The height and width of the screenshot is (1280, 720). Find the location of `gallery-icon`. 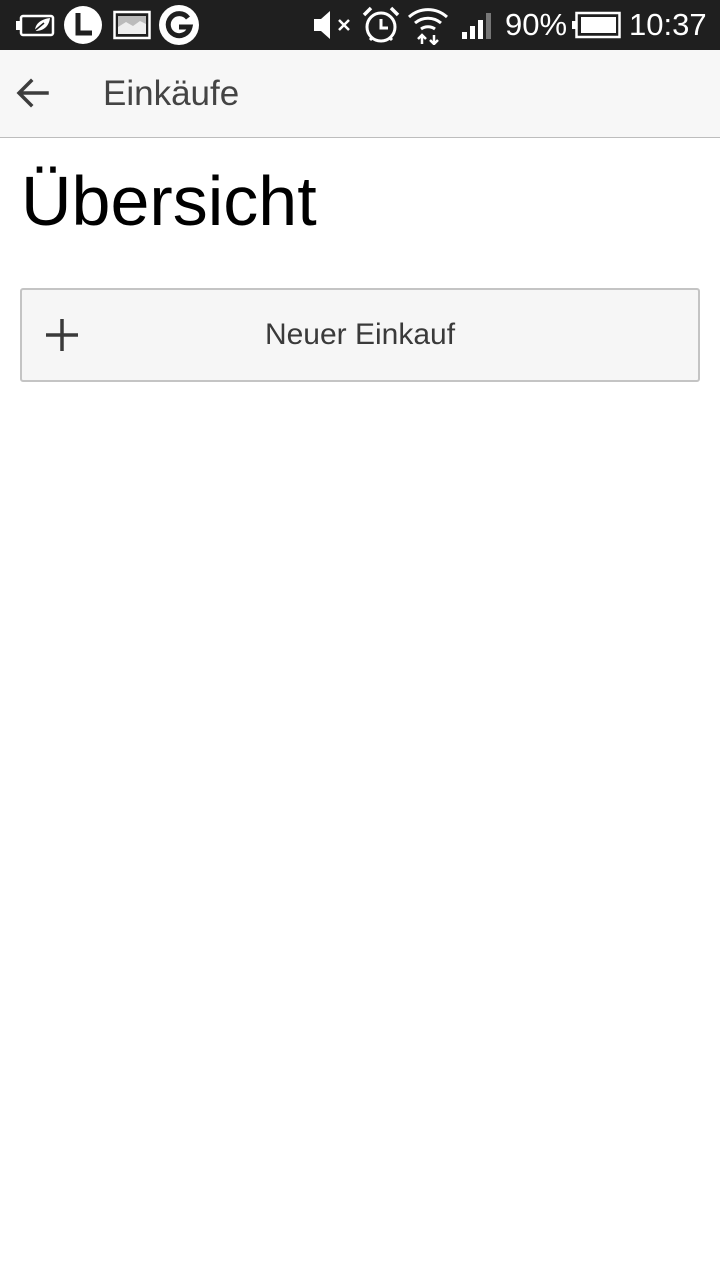

gallery-icon is located at coordinates (132, 25).